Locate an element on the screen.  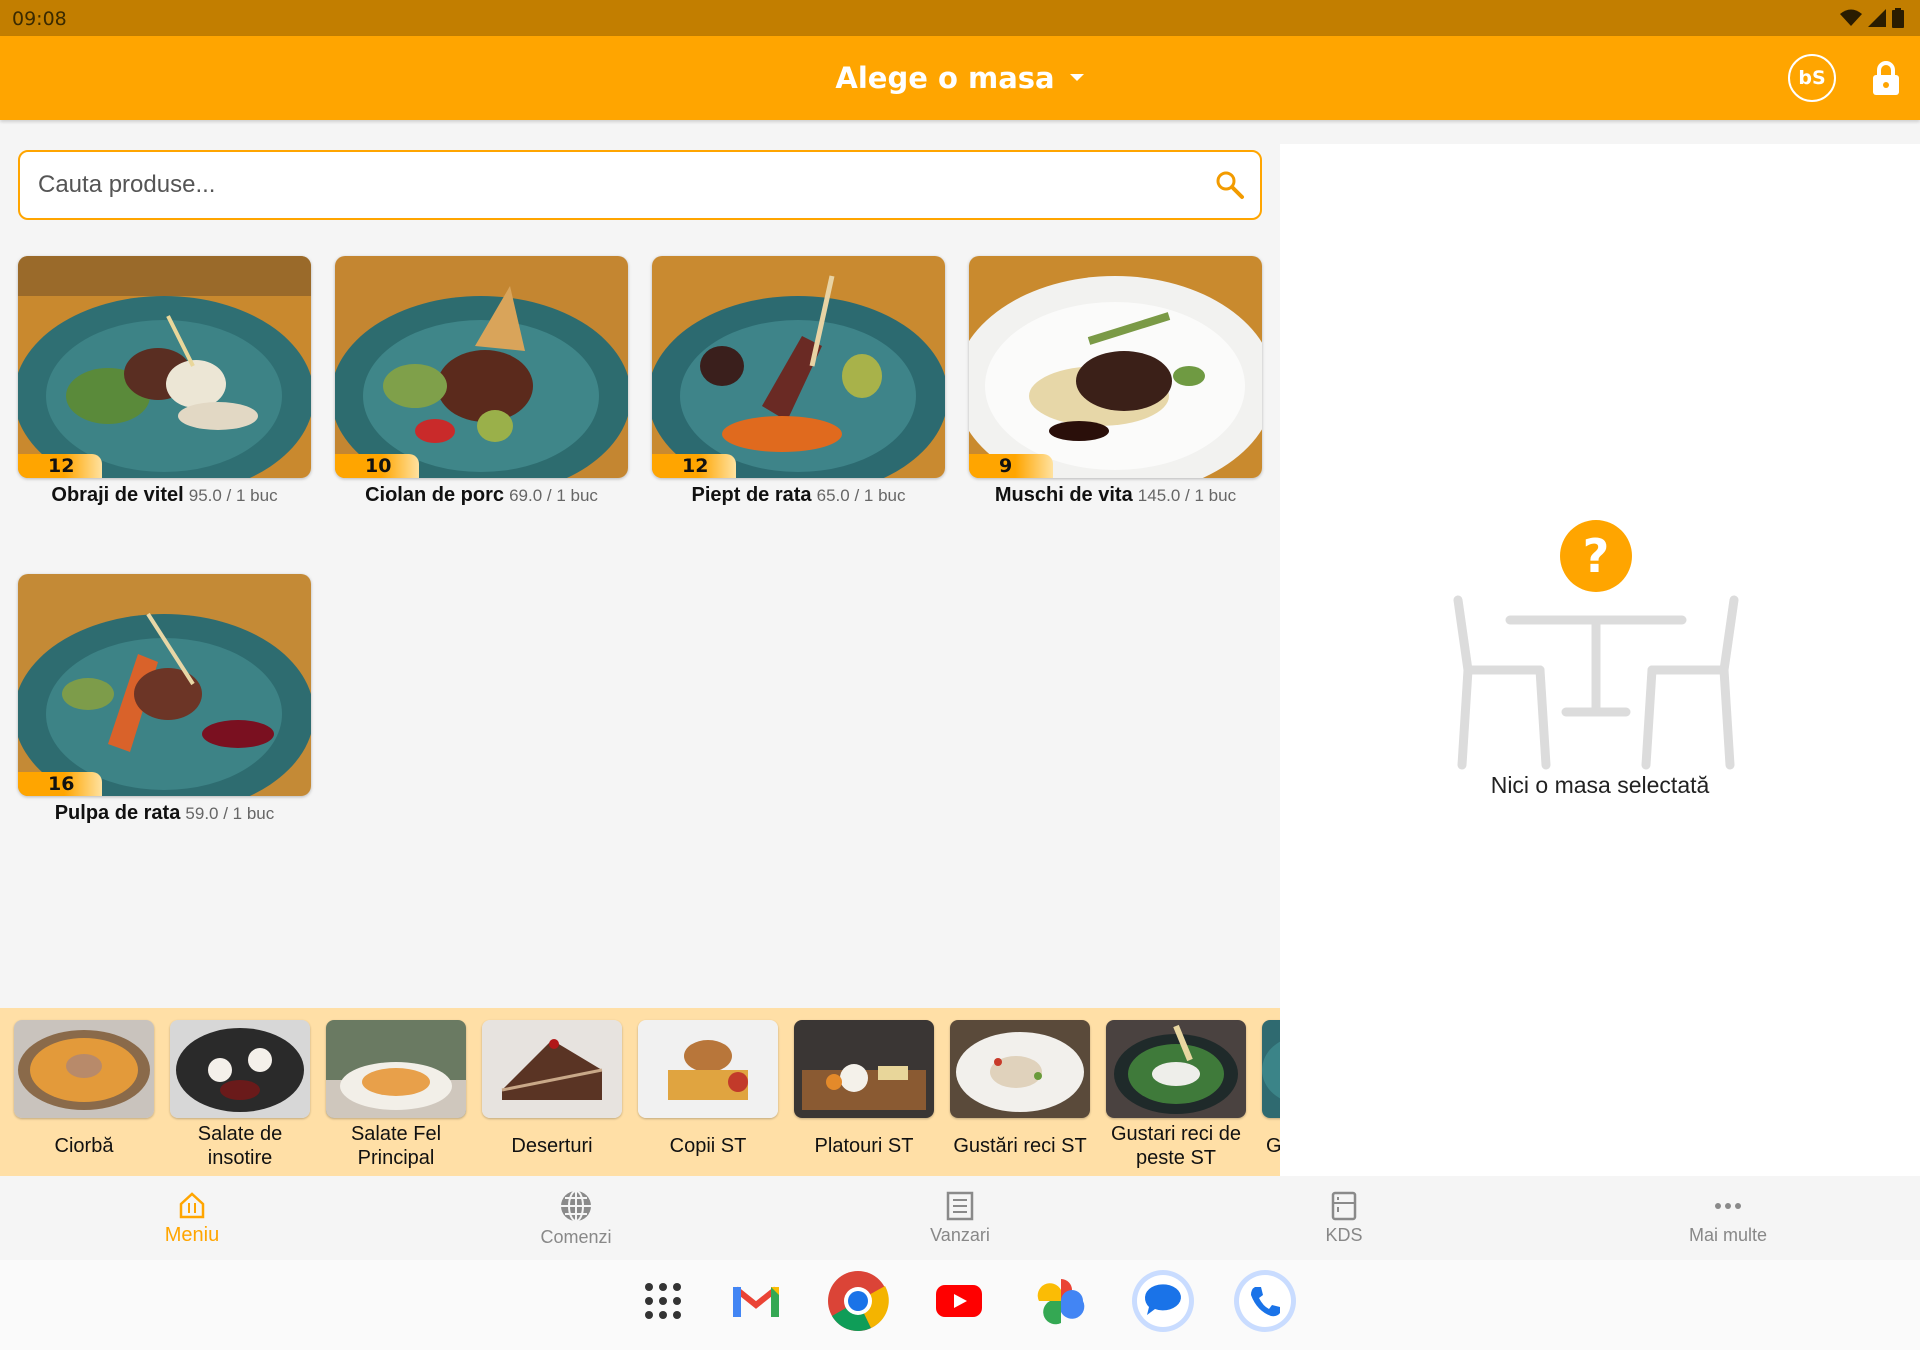
category-label: Deserturi is located at coordinates (552, 1146).